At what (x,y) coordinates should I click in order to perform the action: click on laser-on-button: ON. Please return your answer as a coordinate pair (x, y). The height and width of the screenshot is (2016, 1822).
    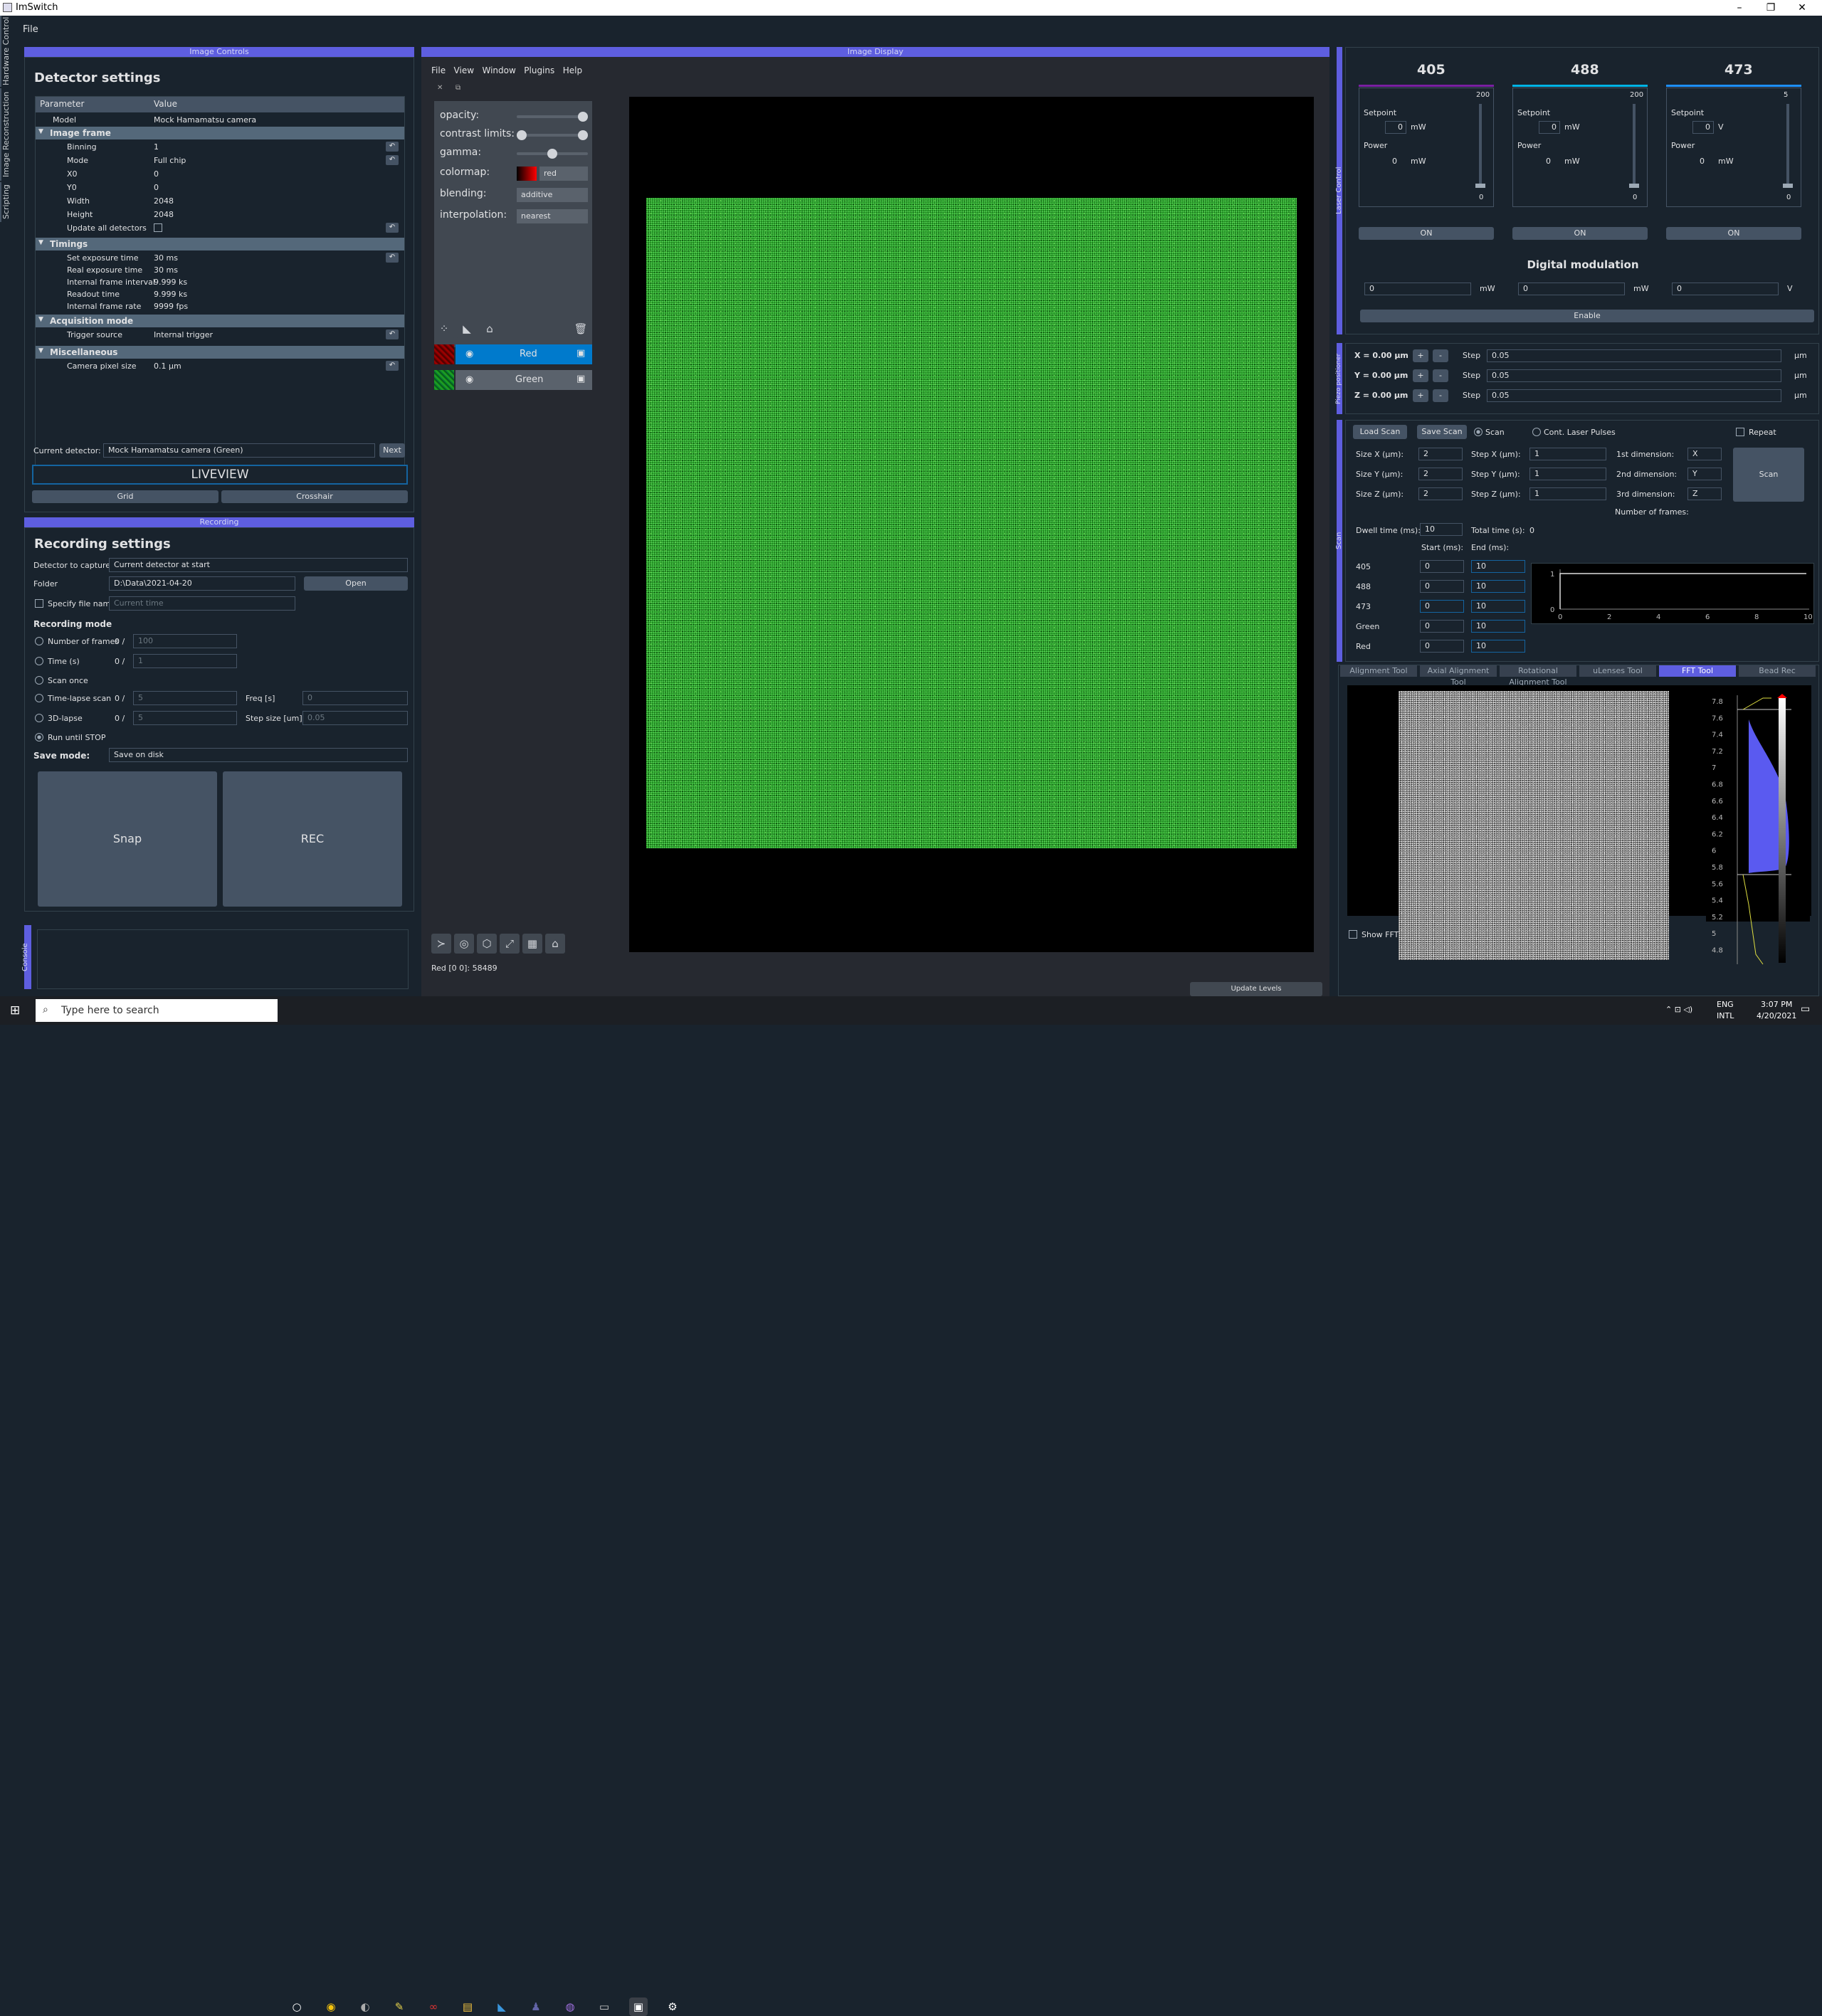
    Looking at the image, I should click on (1580, 233).